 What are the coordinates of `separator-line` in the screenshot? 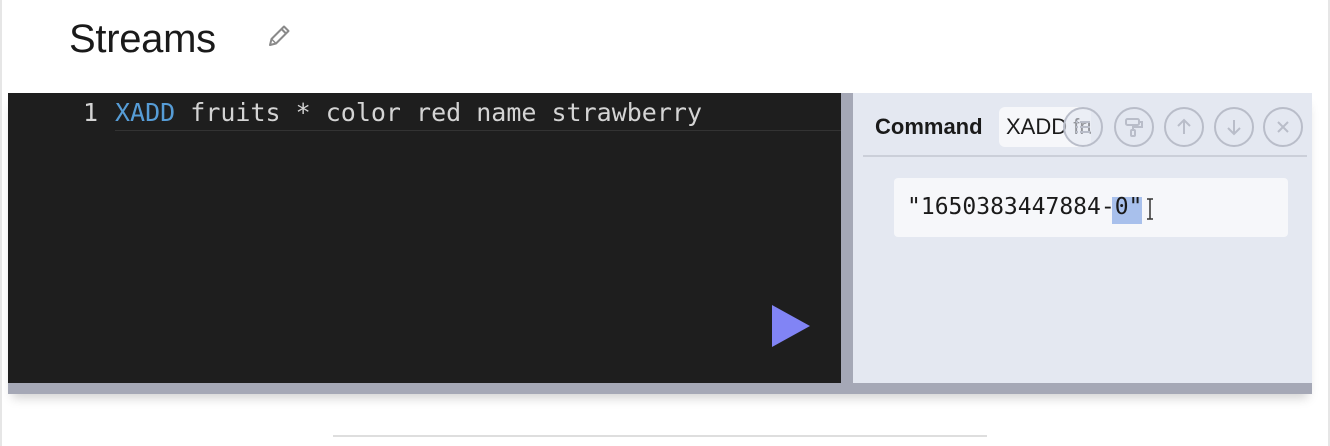 It's located at (660, 436).